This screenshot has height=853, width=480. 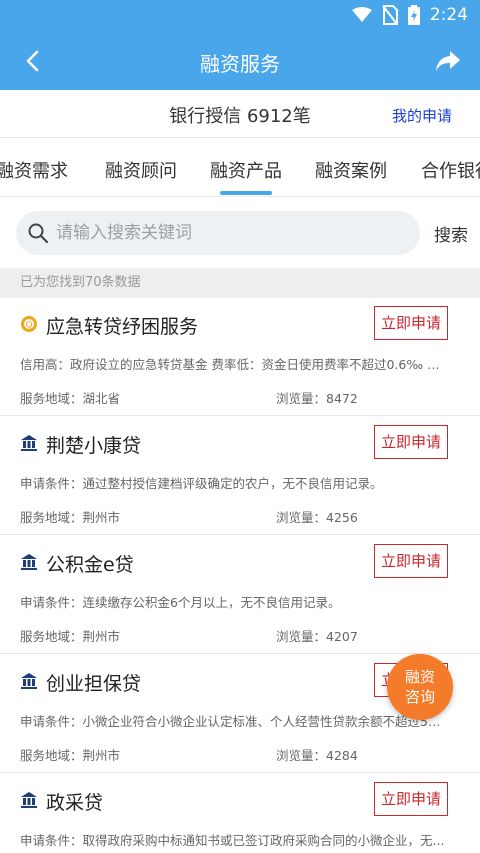 I want to click on credit-bar: 银行授信 6912笔 我的申请, so click(x=240, y=114).